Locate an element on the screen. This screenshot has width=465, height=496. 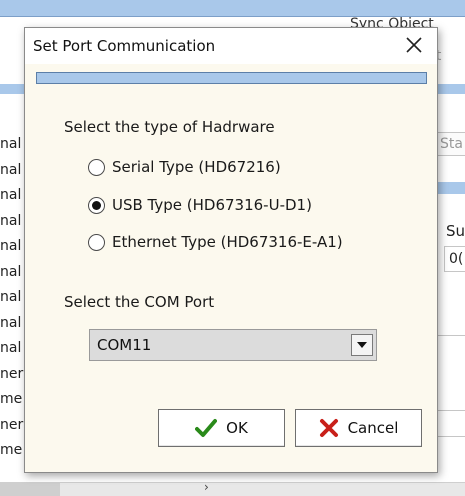
background-right-band is located at coordinates (451, 188).